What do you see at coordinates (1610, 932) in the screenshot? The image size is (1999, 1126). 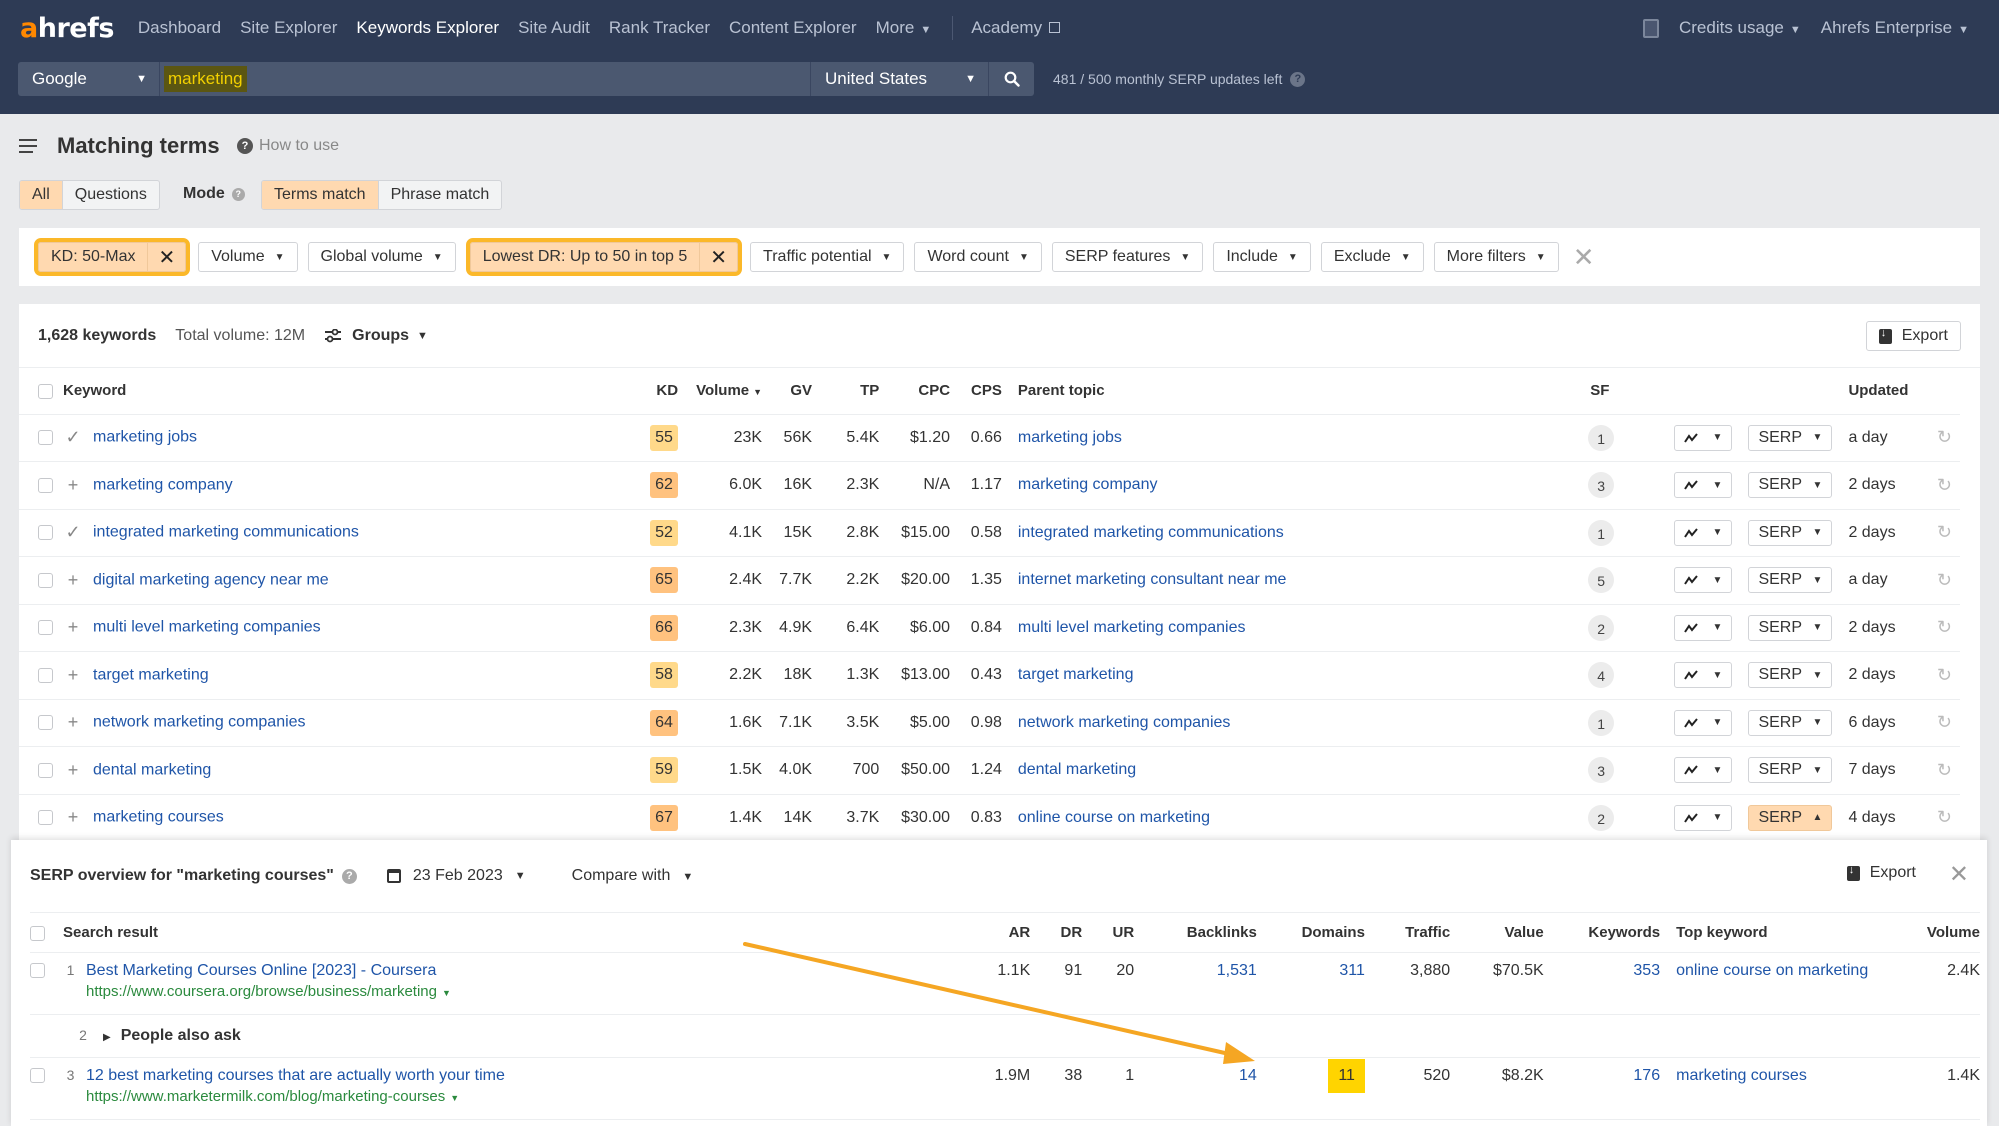 I see `col-keywords: Keywords` at bounding box center [1610, 932].